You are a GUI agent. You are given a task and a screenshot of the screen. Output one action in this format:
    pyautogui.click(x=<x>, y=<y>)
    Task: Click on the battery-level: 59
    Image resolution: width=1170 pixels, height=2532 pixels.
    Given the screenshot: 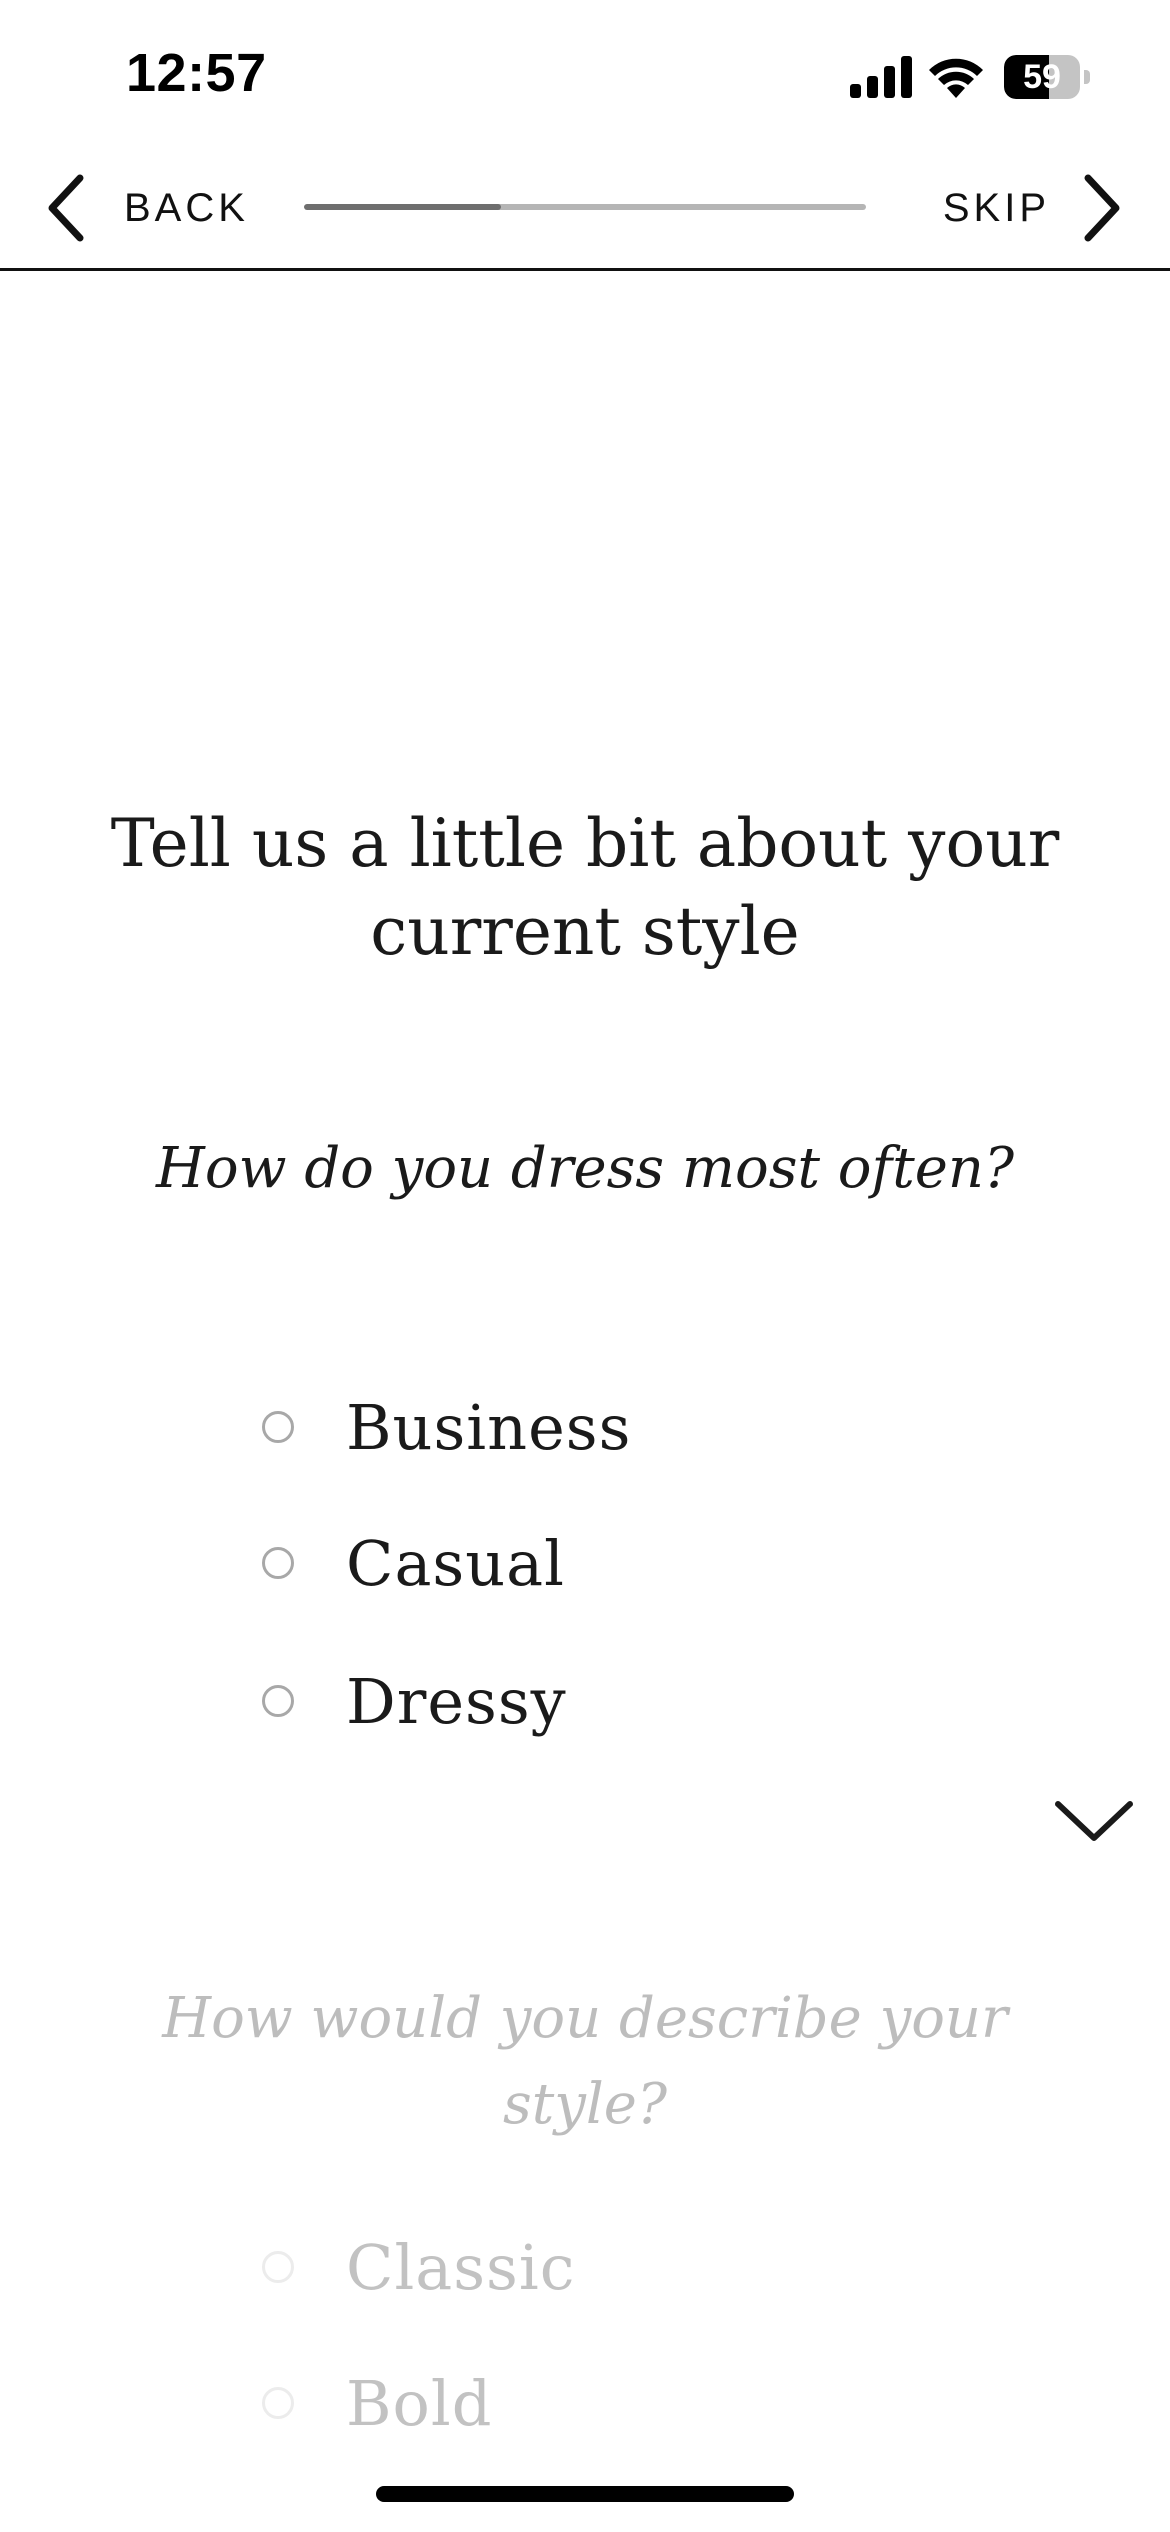 What is the action you would take?
    pyautogui.click(x=1042, y=77)
    